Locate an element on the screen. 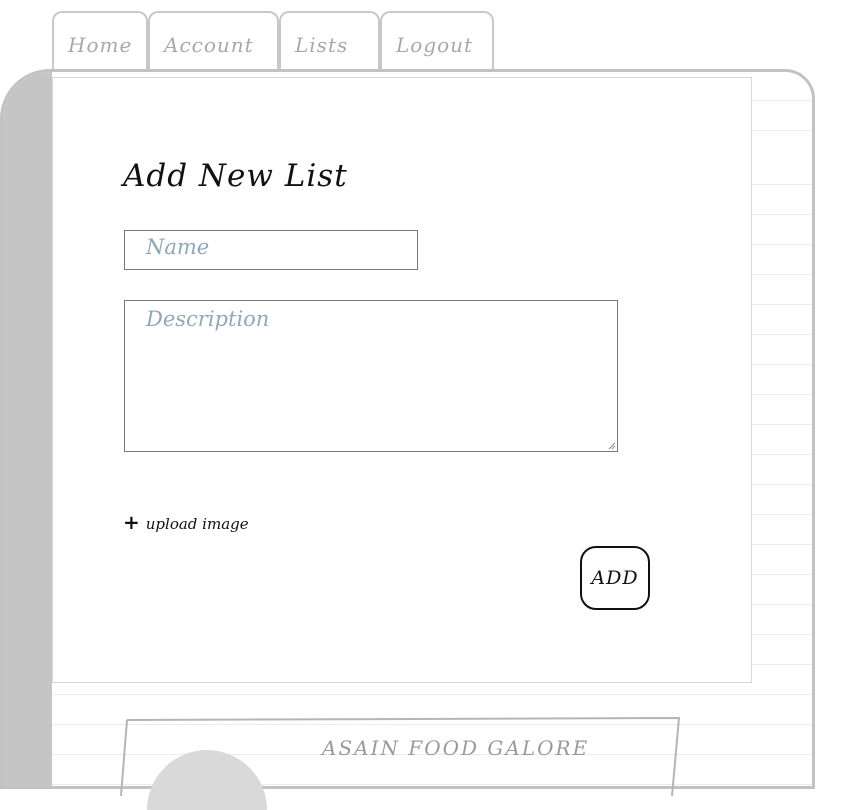  resize-grip-icon is located at coordinates (612, 446).